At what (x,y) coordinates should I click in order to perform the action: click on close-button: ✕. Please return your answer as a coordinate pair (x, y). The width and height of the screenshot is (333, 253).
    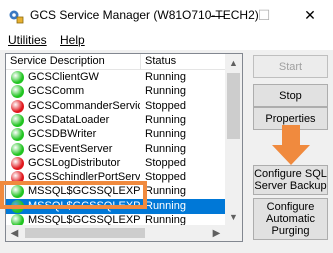
    Looking at the image, I should click on (310, 15).